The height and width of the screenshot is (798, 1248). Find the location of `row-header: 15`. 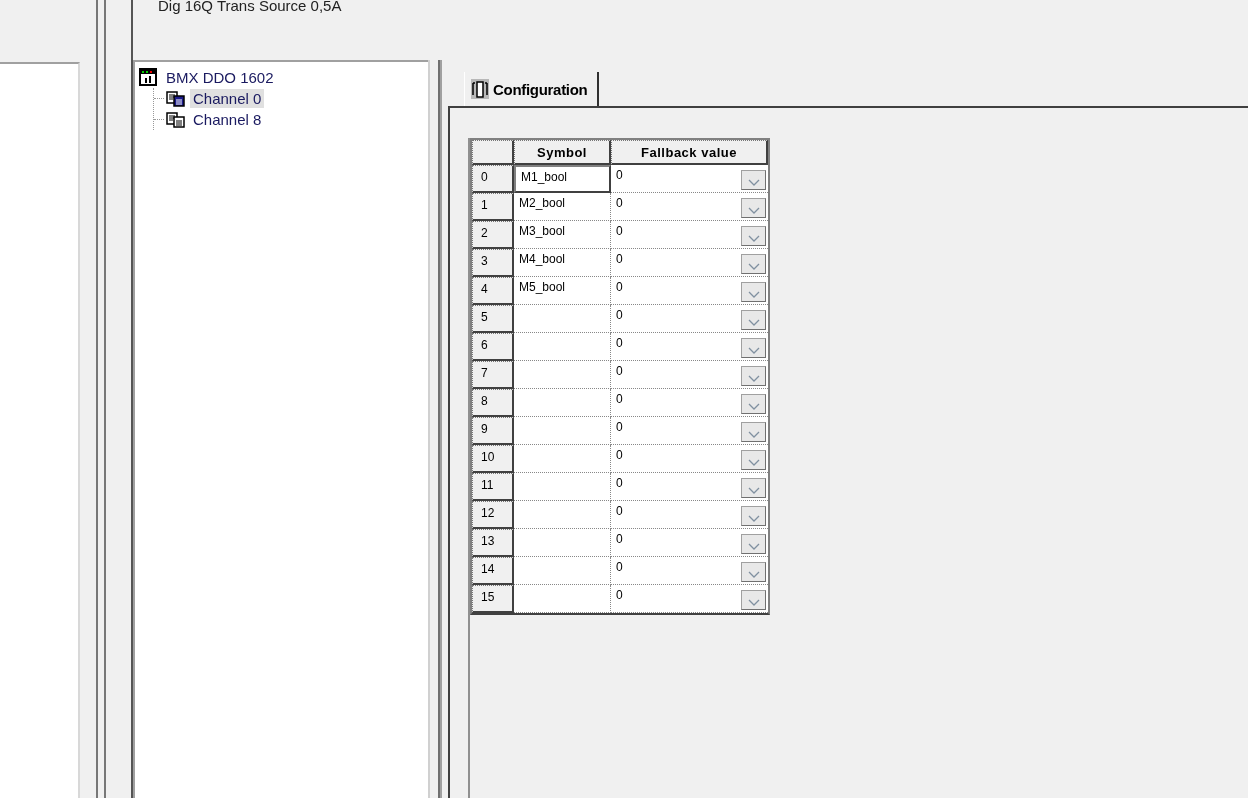

row-header: 15 is located at coordinates (493, 599).